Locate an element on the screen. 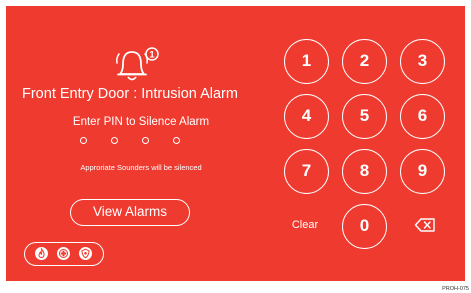  key-6: 6 is located at coordinates (422, 116).